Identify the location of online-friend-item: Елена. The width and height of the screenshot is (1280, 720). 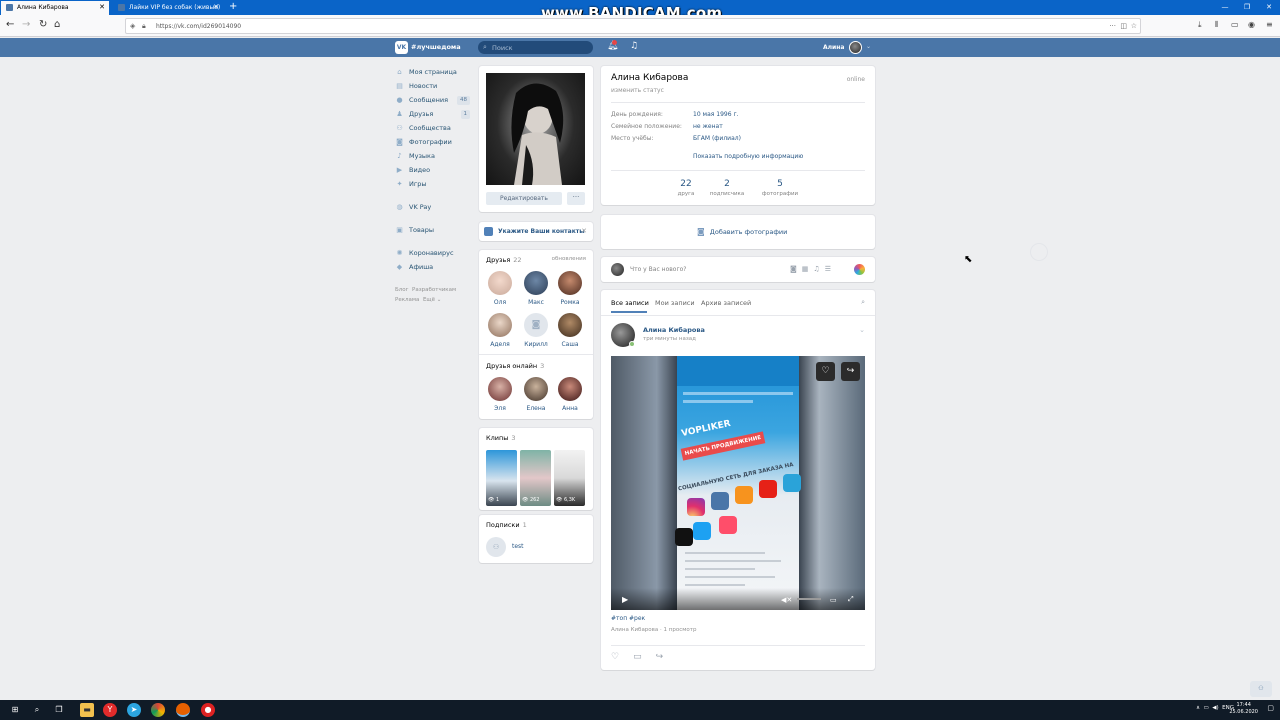
(536, 394).